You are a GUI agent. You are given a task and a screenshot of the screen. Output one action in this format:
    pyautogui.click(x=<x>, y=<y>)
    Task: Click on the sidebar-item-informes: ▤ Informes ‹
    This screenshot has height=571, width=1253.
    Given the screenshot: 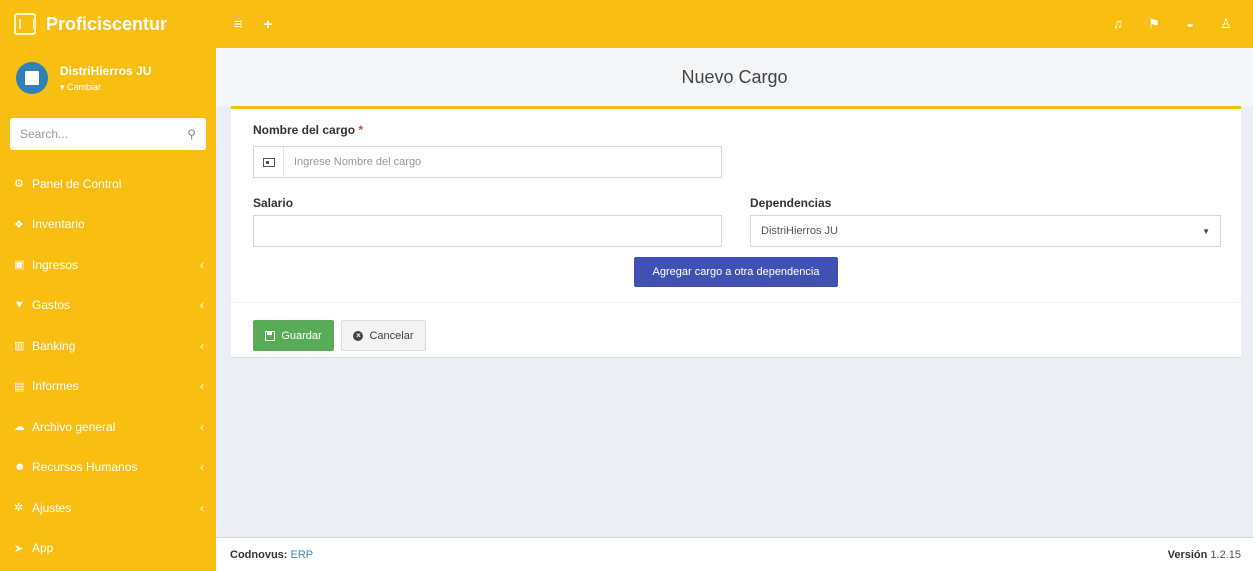 What is the action you would take?
    pyautogui.click(x=108, y=387)
    